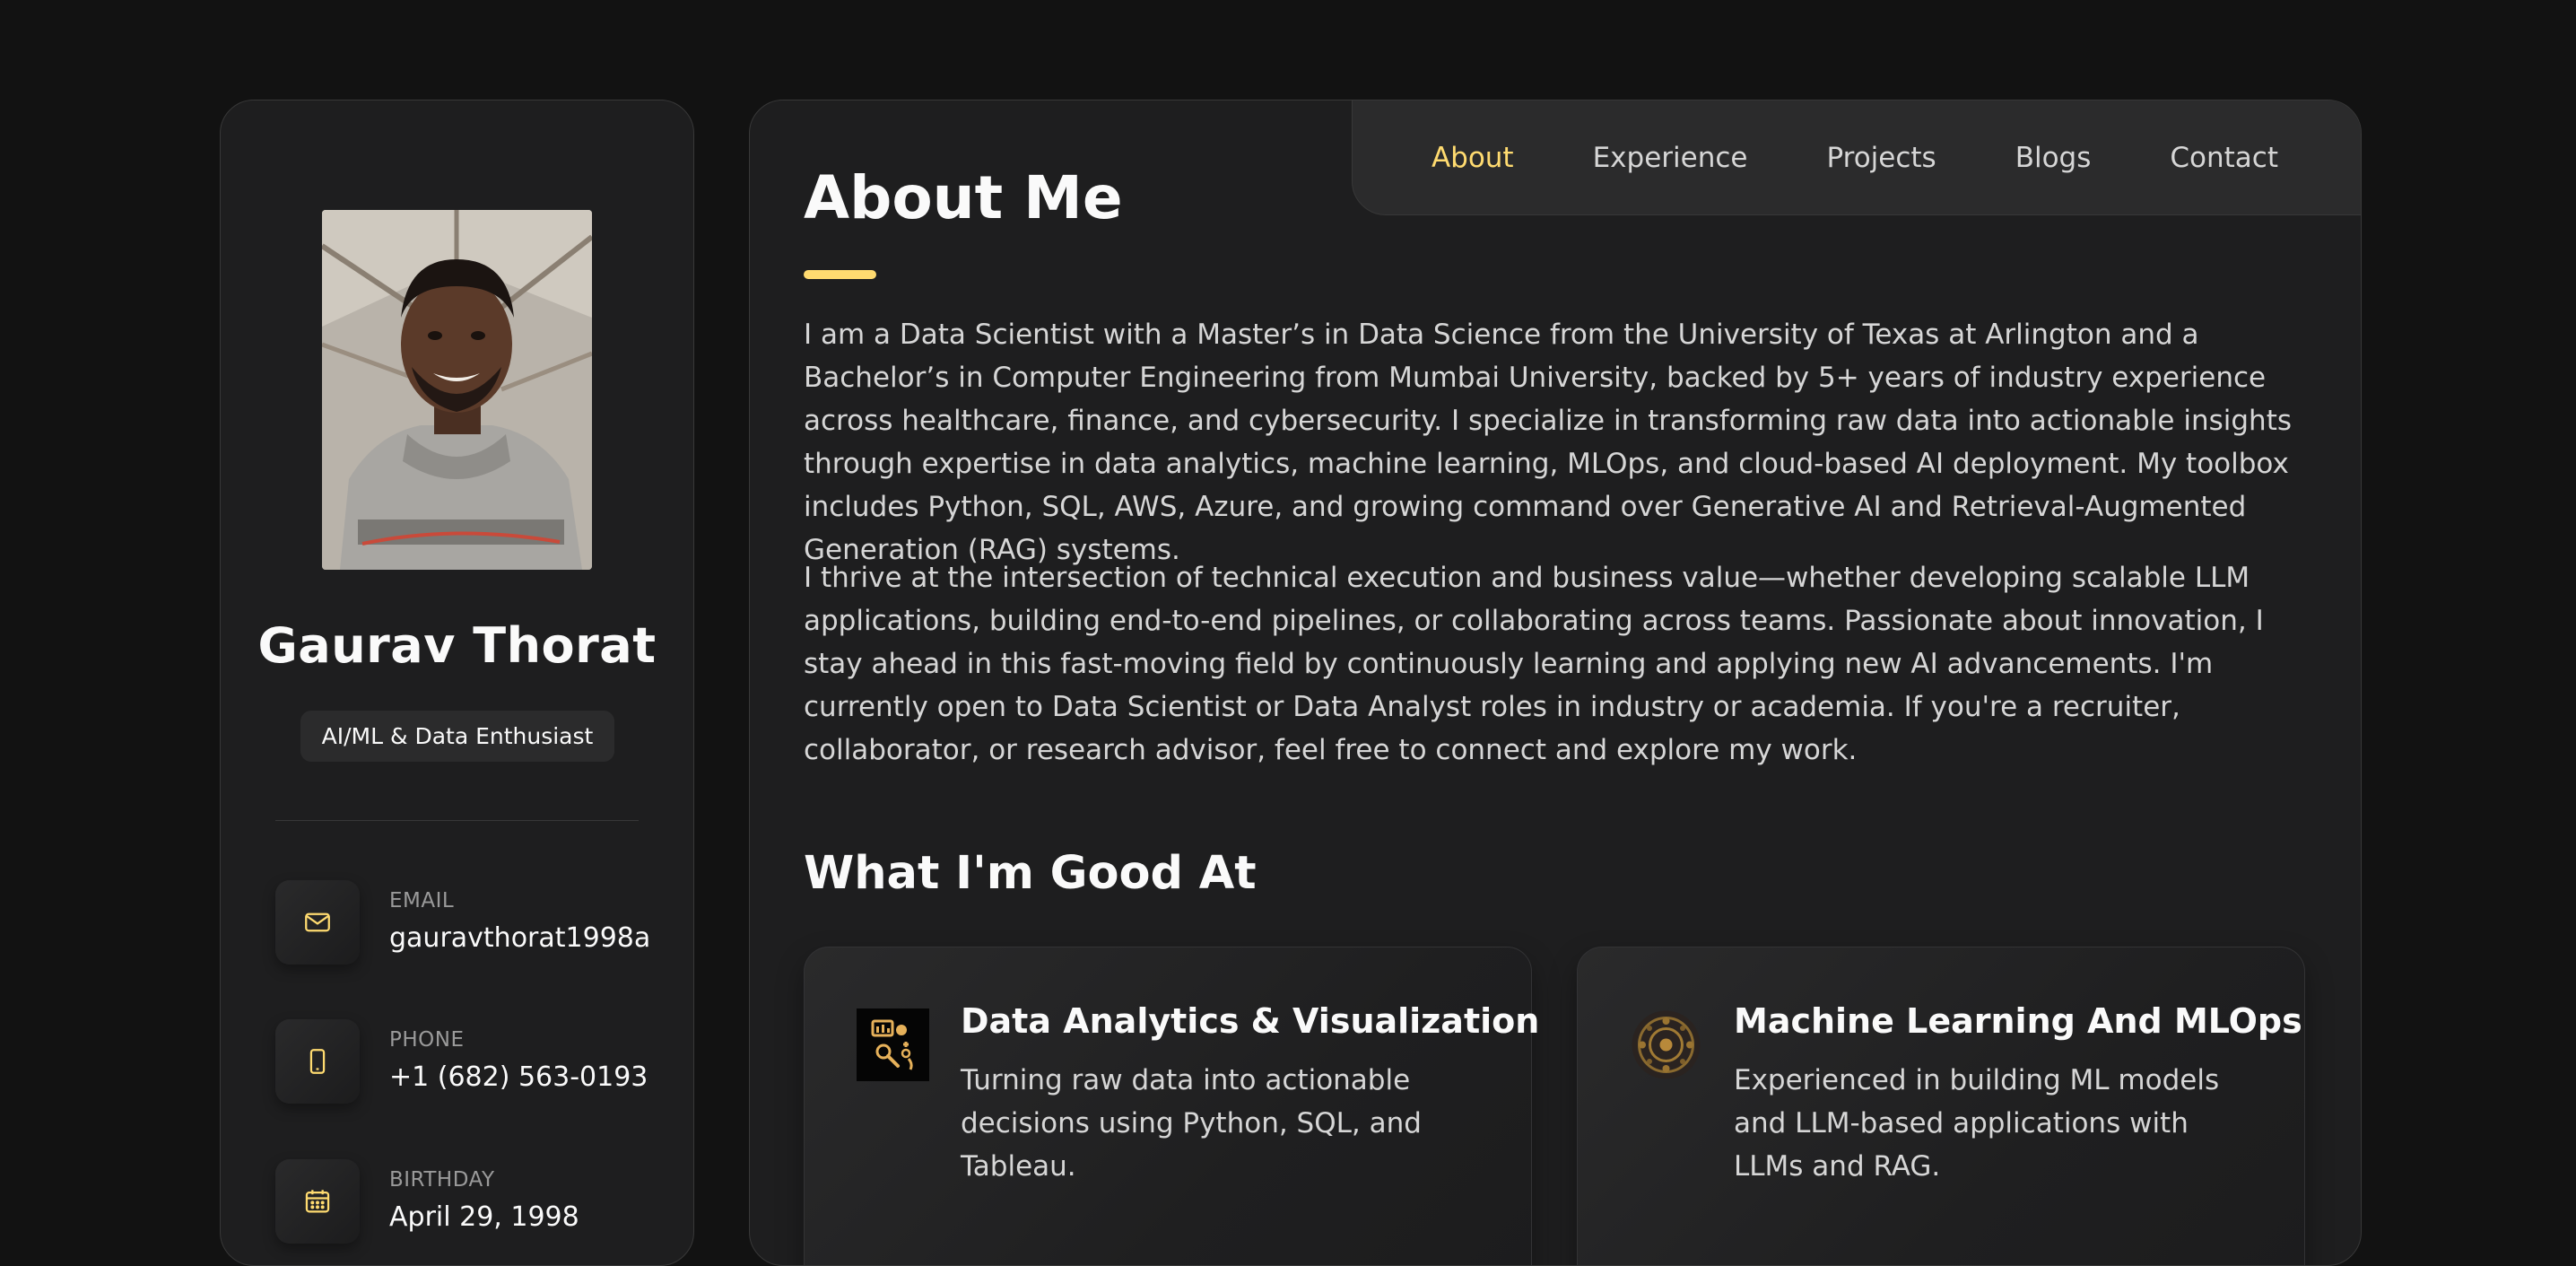 Image resolution: width=2576 pixels, height=1266 pixels. What do you see at coordinates (2224, 158) in the screenshot?
I see `nav-link-contact: Contact` at bounding box center [2224, 158].